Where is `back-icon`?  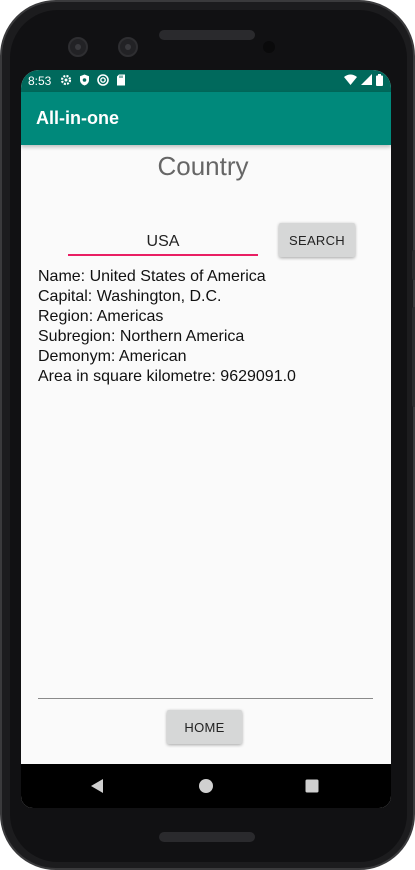 back-icon is located at coordinates (97, 786).